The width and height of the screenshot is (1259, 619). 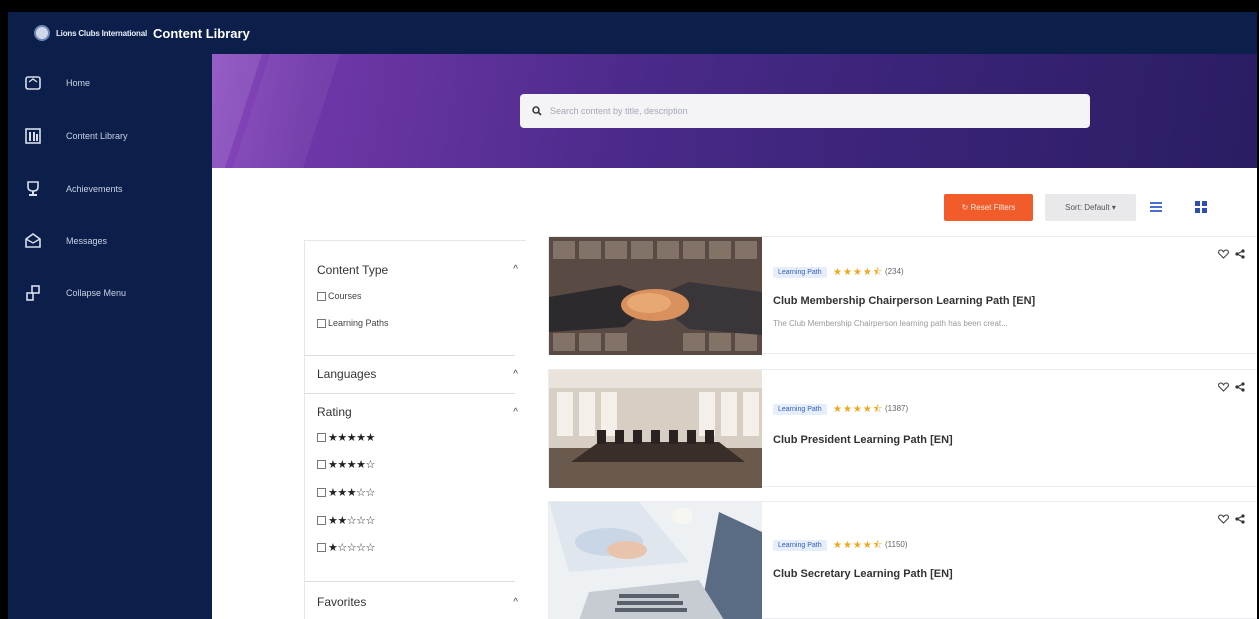 I want to click on card-thumbnail-laptop-desk, so click(x=655, y=560).